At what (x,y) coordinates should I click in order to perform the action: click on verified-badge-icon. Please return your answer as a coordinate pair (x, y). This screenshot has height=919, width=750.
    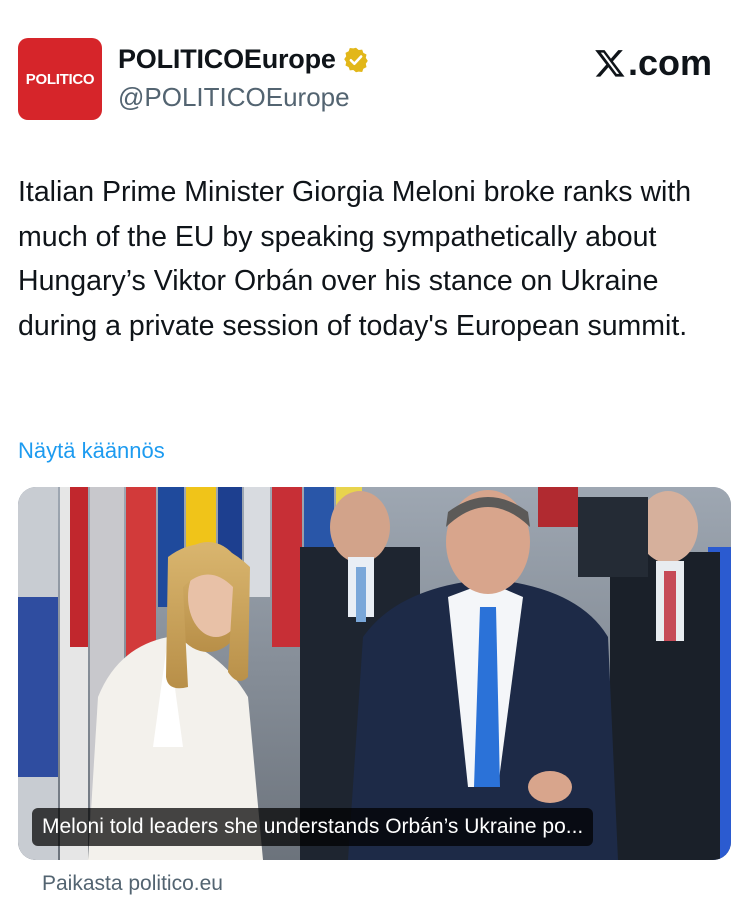
    Looking at the image, I should click on (355, 59).